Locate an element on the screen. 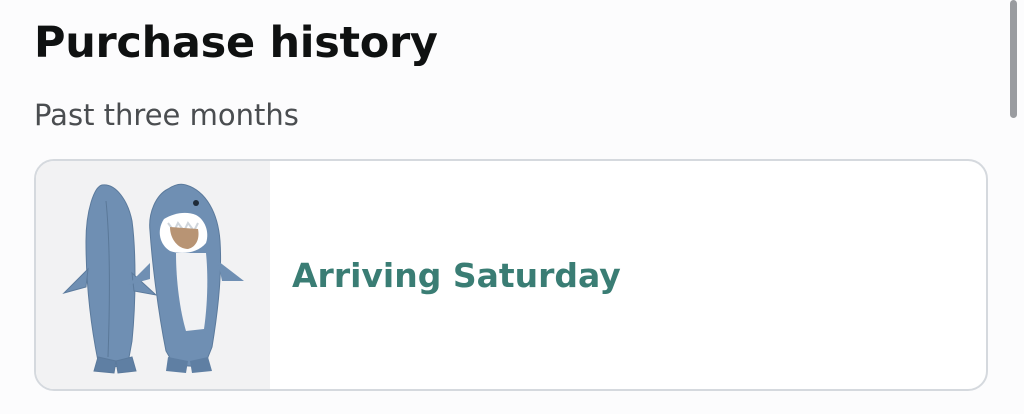 The width and height of the screenshot is (1024, 414). delivery-status: Arriving Saturday is located at coordinates (456, 275).